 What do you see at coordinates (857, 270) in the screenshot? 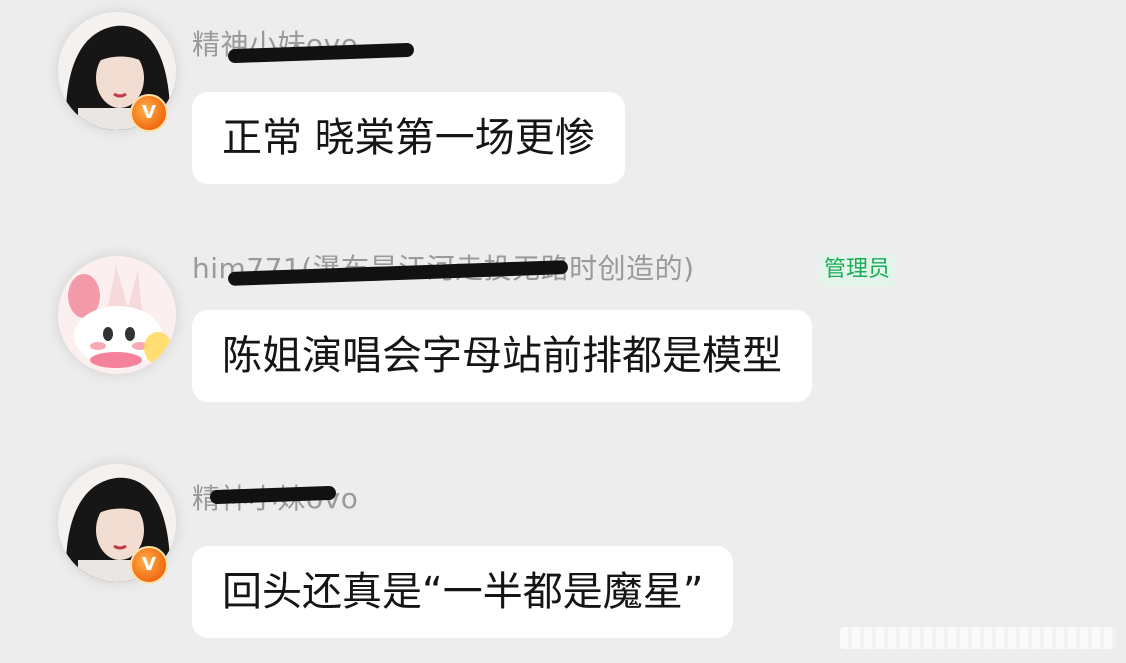
I see `admin-role-tag: 管理员` at bounding box center [857, 270].